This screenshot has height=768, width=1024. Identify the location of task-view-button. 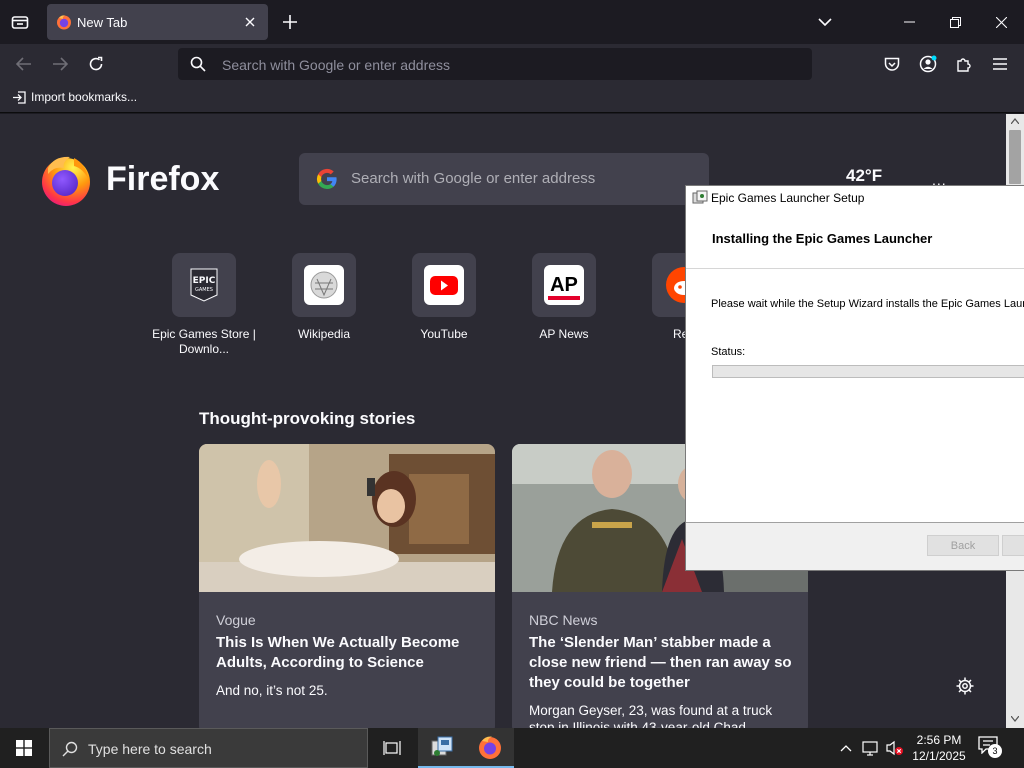
(392, 748).